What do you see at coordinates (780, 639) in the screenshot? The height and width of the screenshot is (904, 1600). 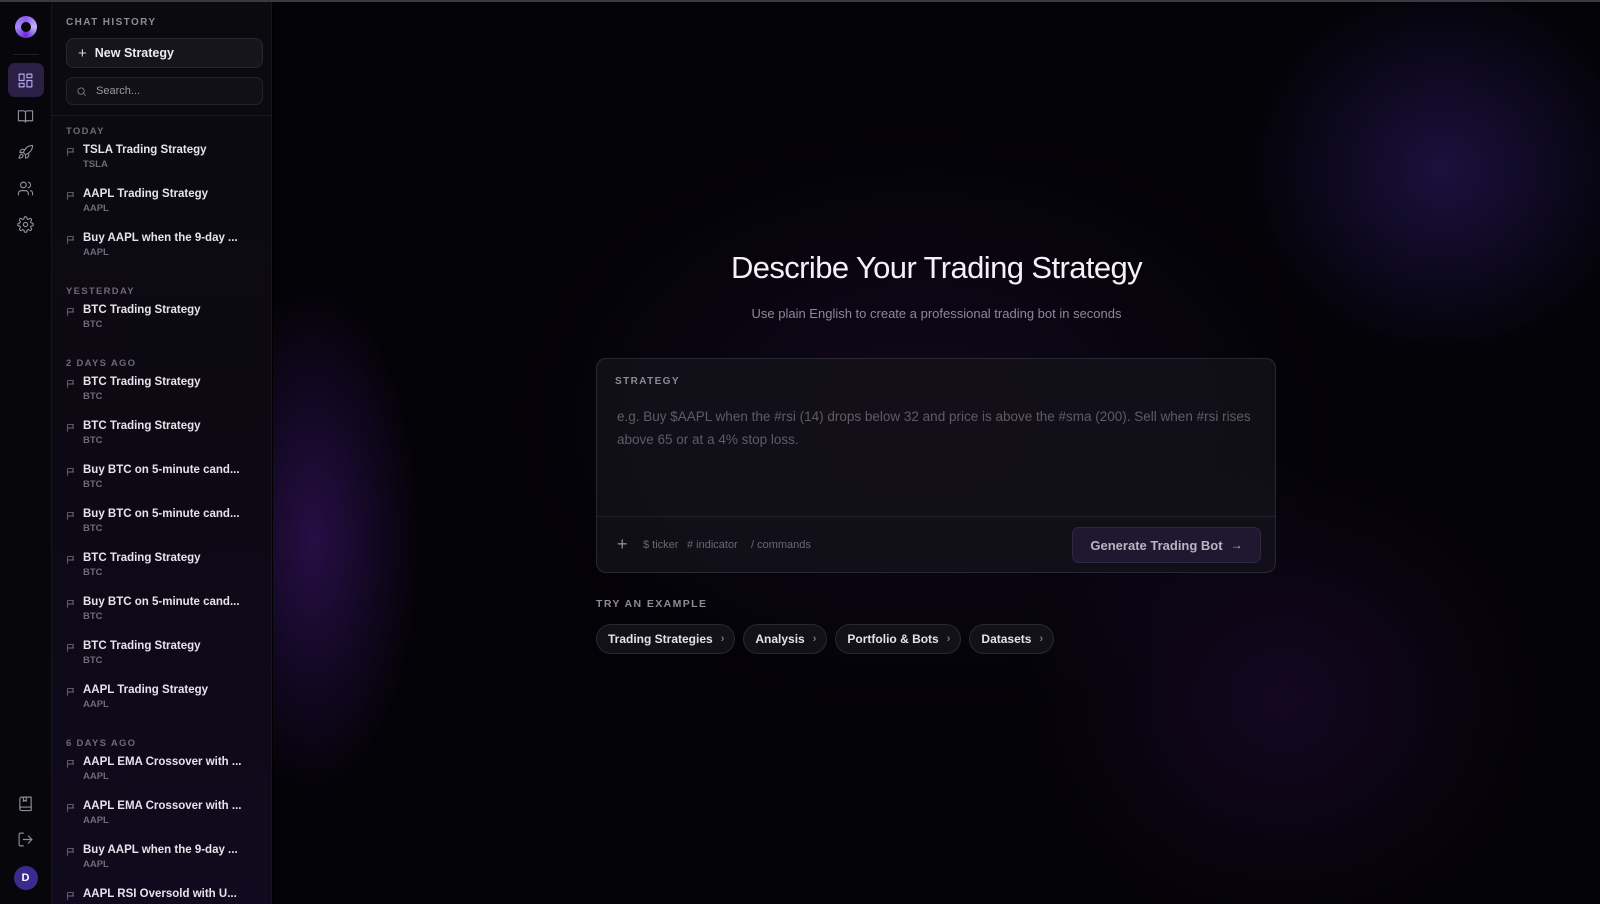 I see `chip-label: Analysis` at bounding box center [780, 639].